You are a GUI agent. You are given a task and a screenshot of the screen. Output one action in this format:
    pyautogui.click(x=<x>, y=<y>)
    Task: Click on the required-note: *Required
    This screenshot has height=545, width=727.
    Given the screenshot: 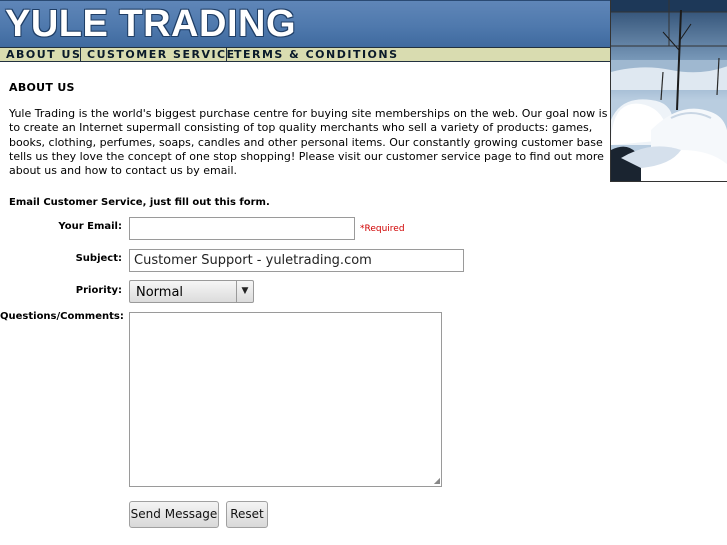 What is the action you would take?
    pyautogui.click(x=382, y=229)
    